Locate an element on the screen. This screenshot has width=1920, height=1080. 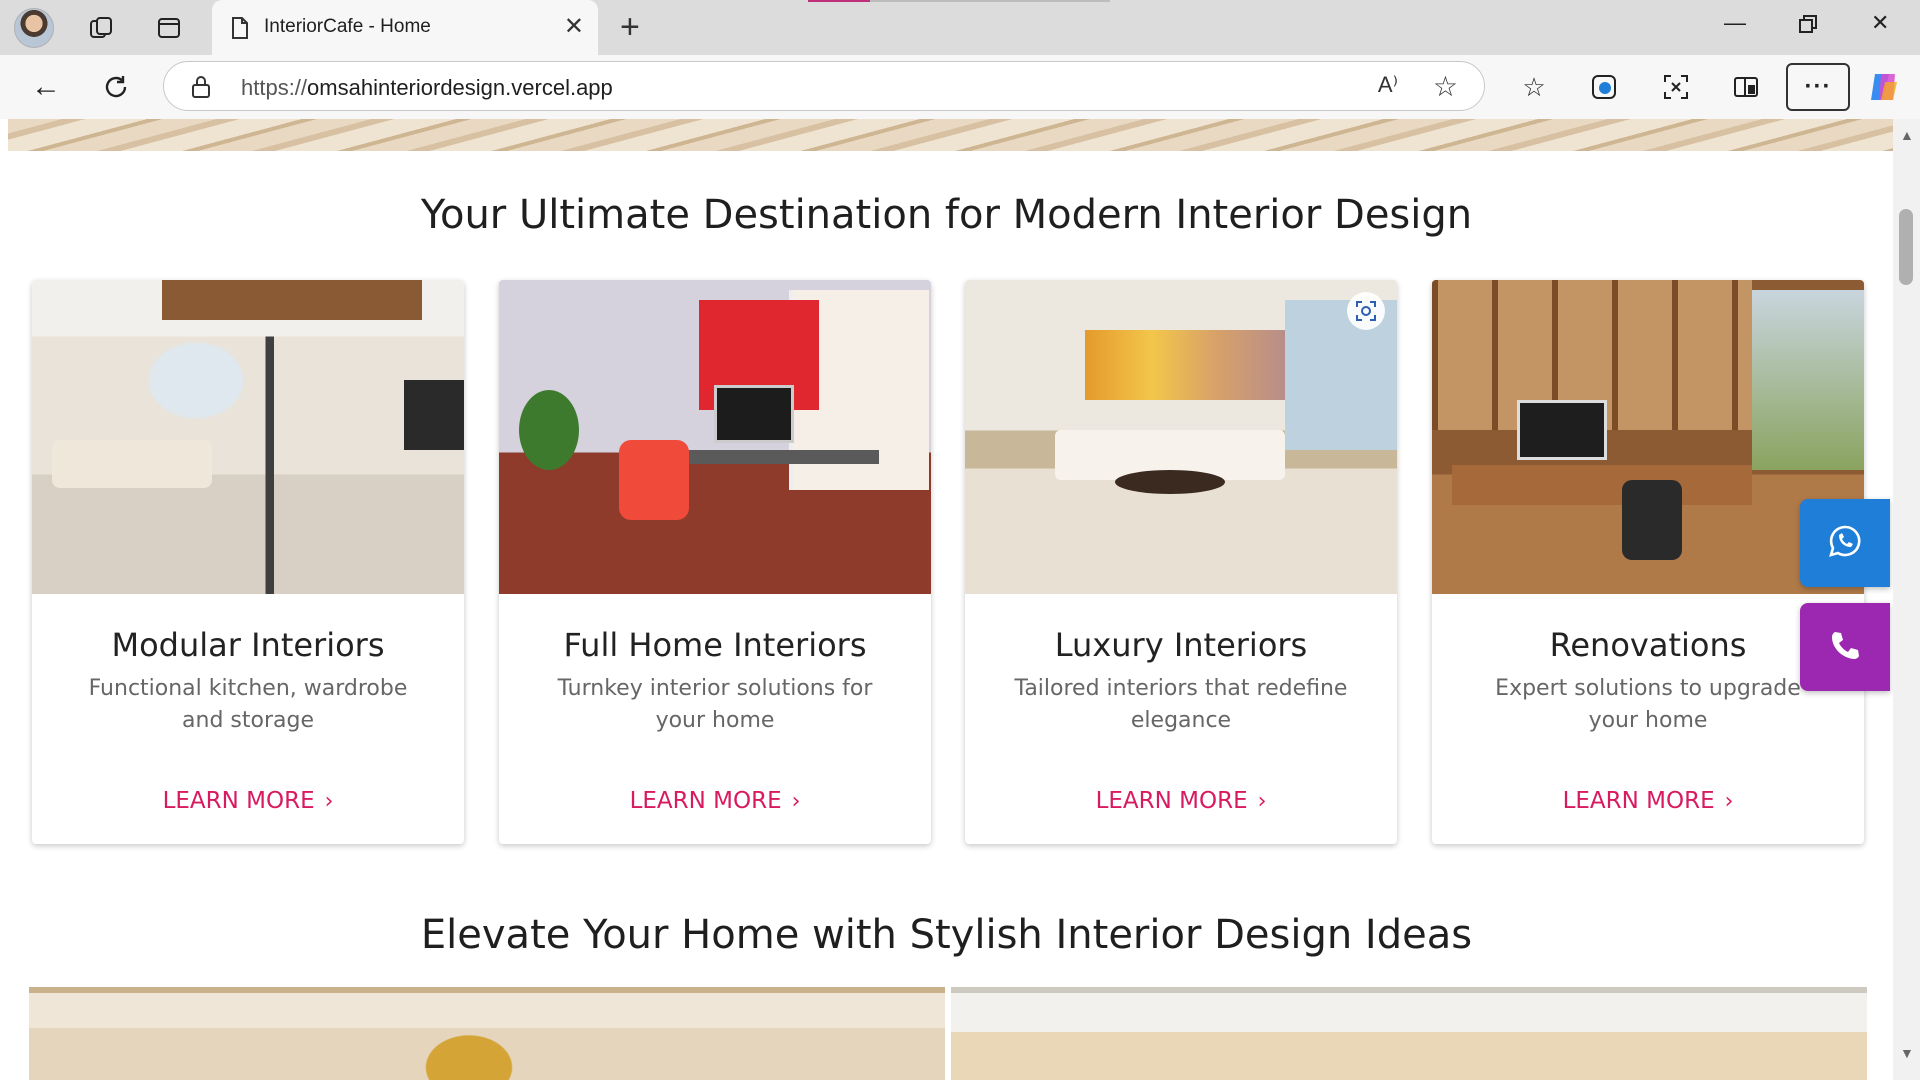
whatsapp-icon is located at coordinates (1845, 543).